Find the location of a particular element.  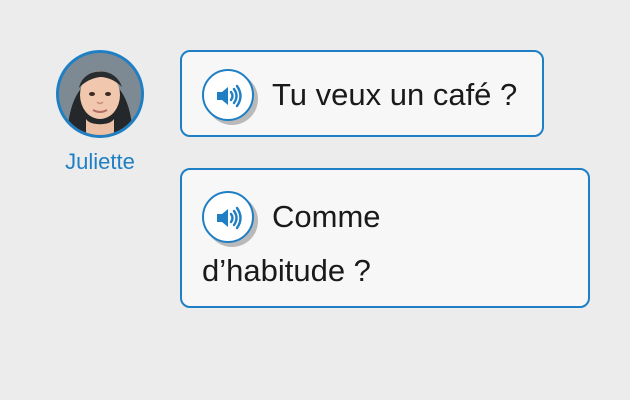

avatar is located at coordinates (100, 94).